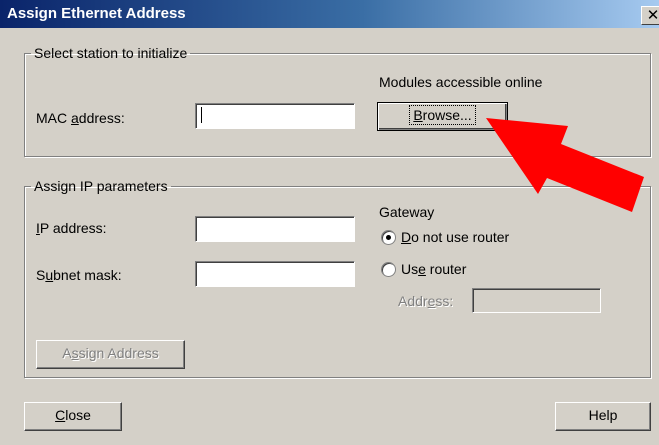 The width and height of the screenshot is (659, 445). What do you see at coordinates (275, 274) in the screenshot?
I see `subnet-mask-field` at bounding box center [275, 274].